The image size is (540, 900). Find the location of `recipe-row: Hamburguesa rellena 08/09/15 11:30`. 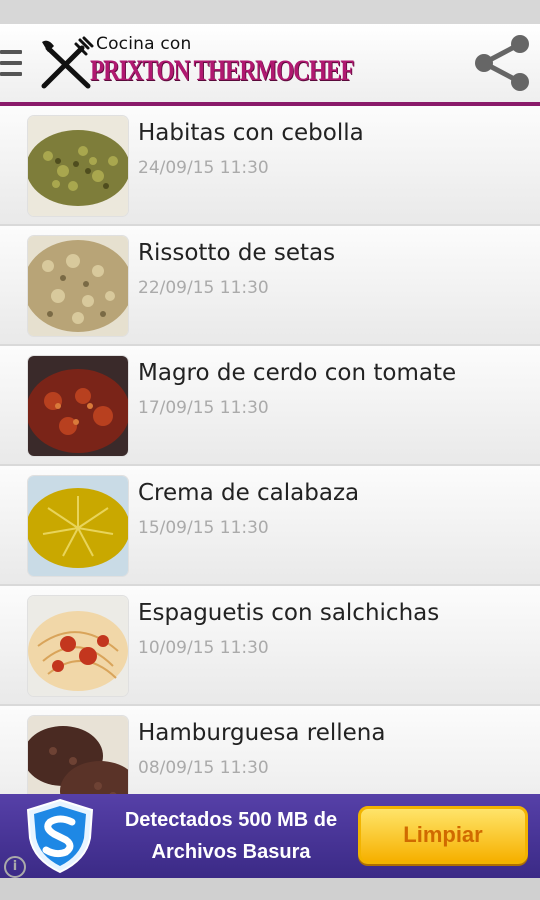

recipe-row: Hamburguesa rellena 08/09/15 11:30 is located at coordinates (270, 750).